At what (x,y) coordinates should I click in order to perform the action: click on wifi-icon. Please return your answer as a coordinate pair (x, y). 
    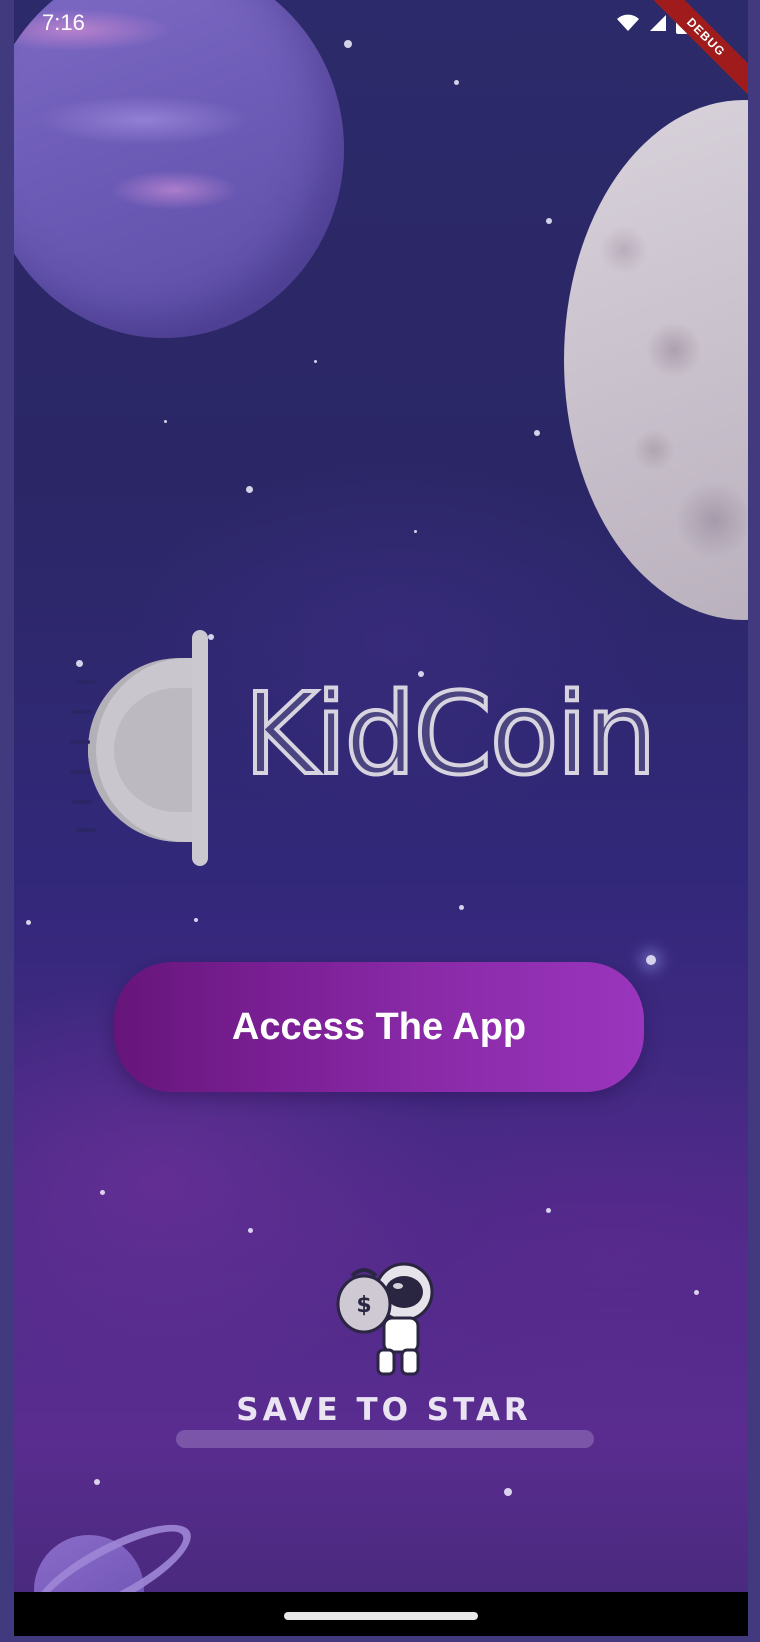
    Looking at the image, I should click on (628, 22).